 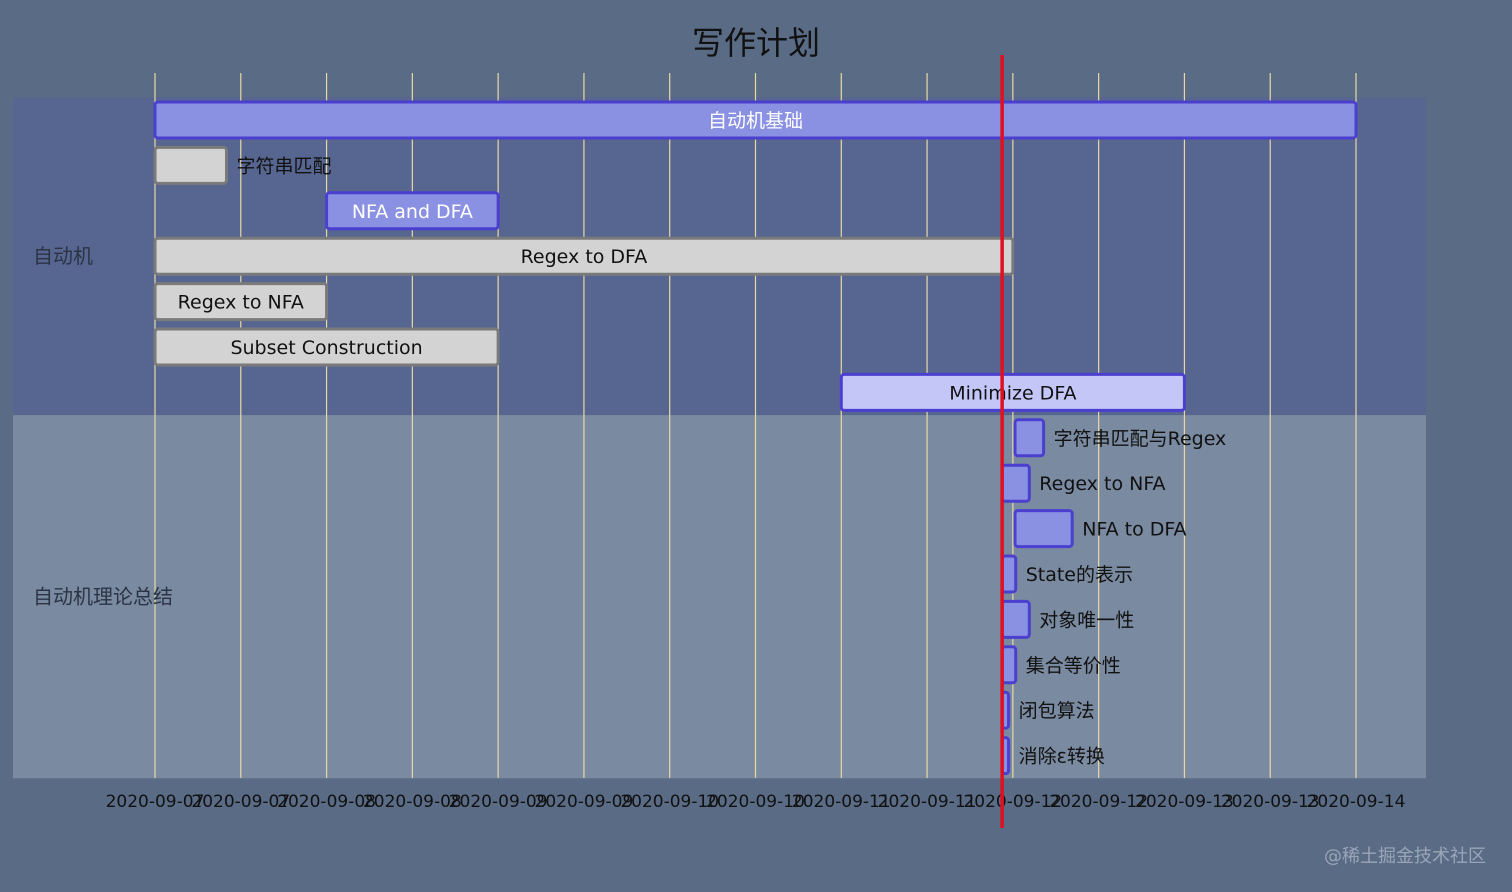 What do you see at coordinates (584, 257) in the screenshot?
I see `task-label: Regex to DFA` at bounding box center [584, 257].